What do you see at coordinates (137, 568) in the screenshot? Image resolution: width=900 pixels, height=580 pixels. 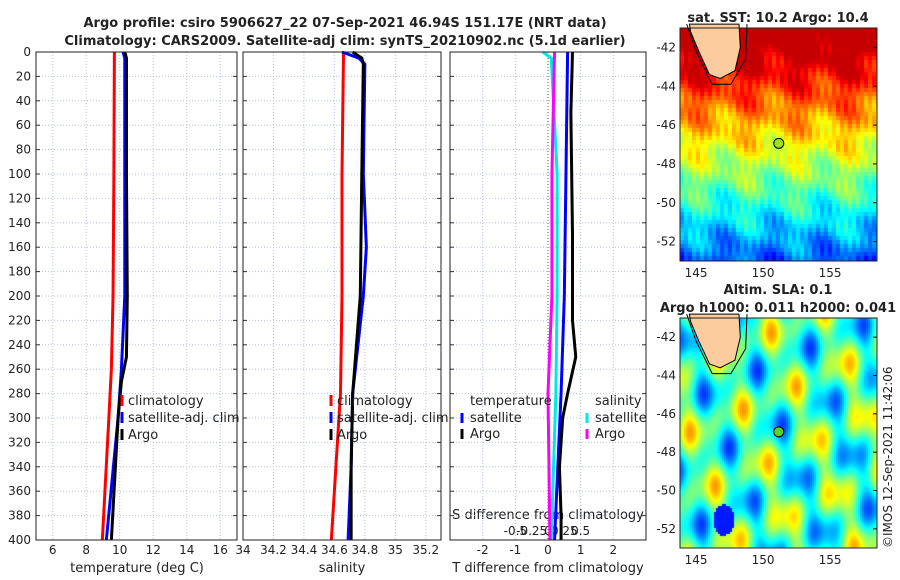 I see `temperature-xlabel: temperature (deg C)` at bounding box center [137, 568].